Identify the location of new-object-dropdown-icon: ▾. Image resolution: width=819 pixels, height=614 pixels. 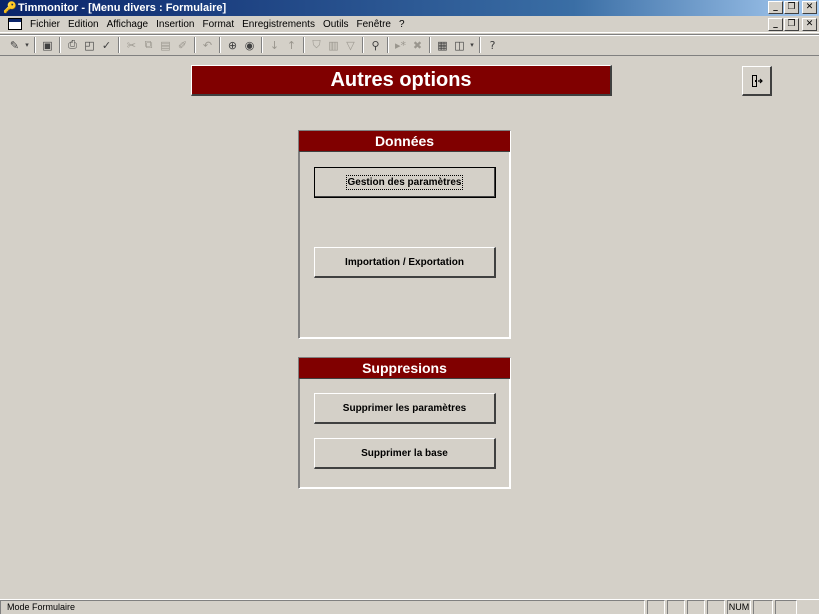
(472, 45).